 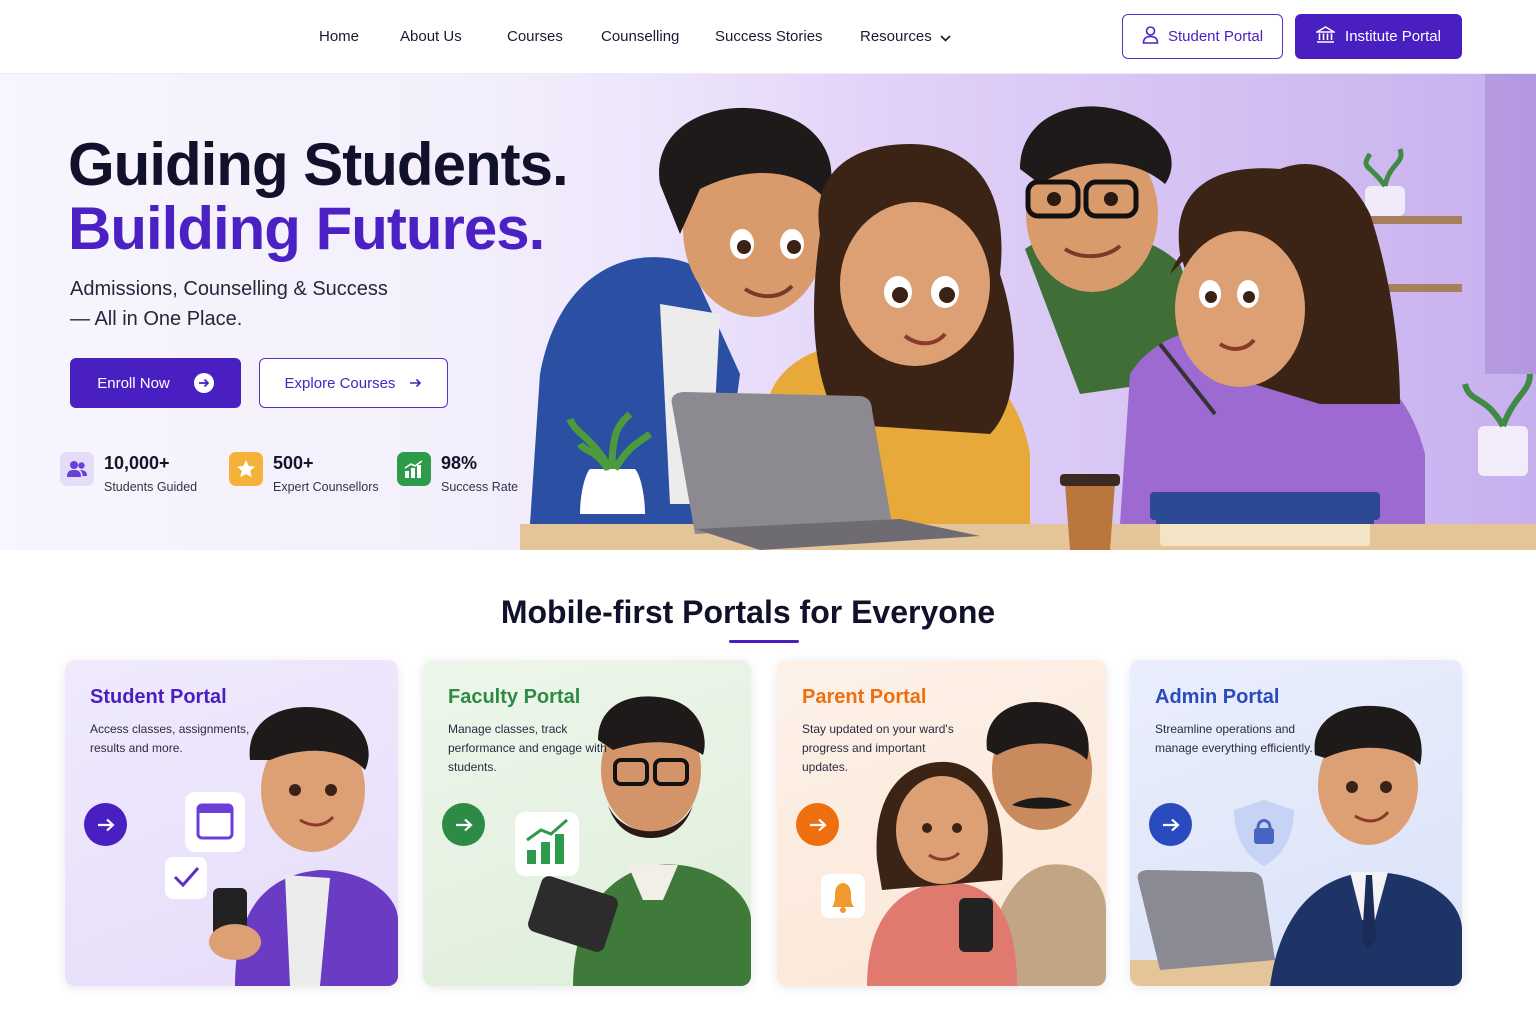 I want to click on card-title: Faculty Portal, so click(x=514, y=697).